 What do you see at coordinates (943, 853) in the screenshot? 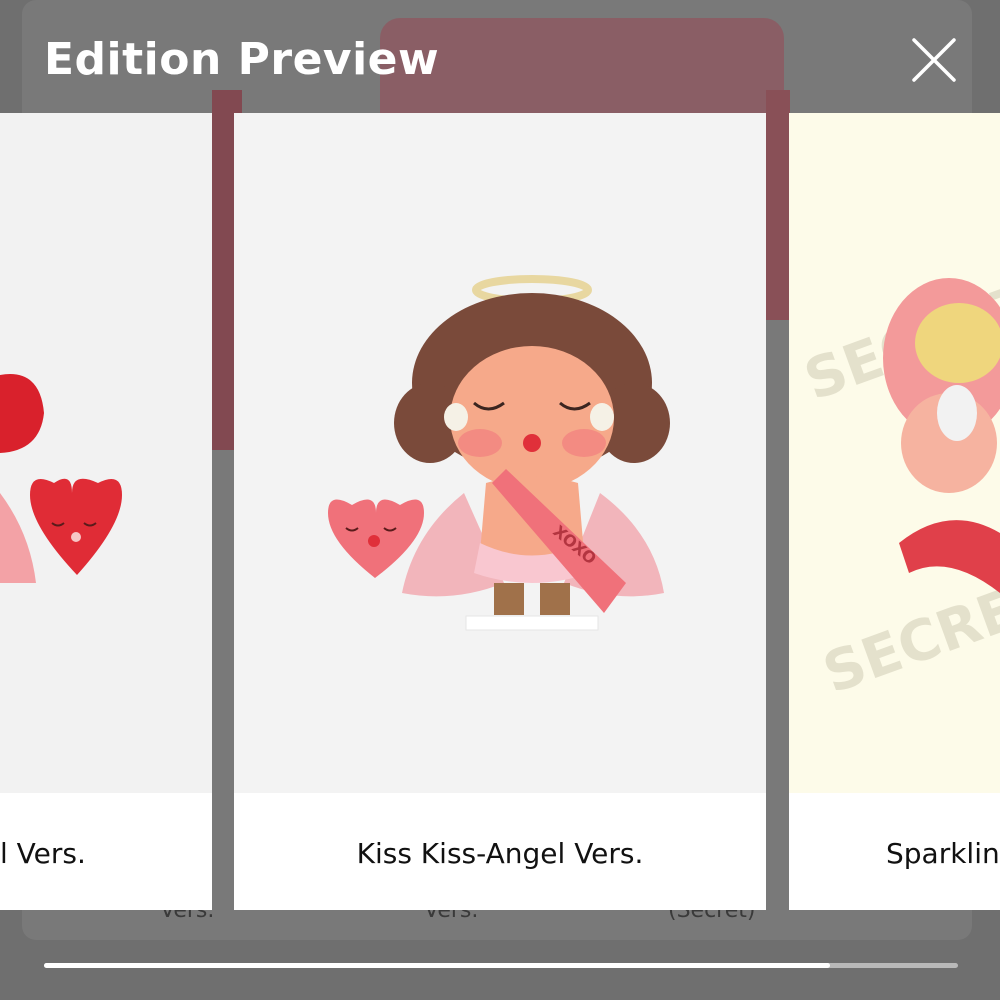
I see `card-label: Sparklin` at bounding box center [943, 853].